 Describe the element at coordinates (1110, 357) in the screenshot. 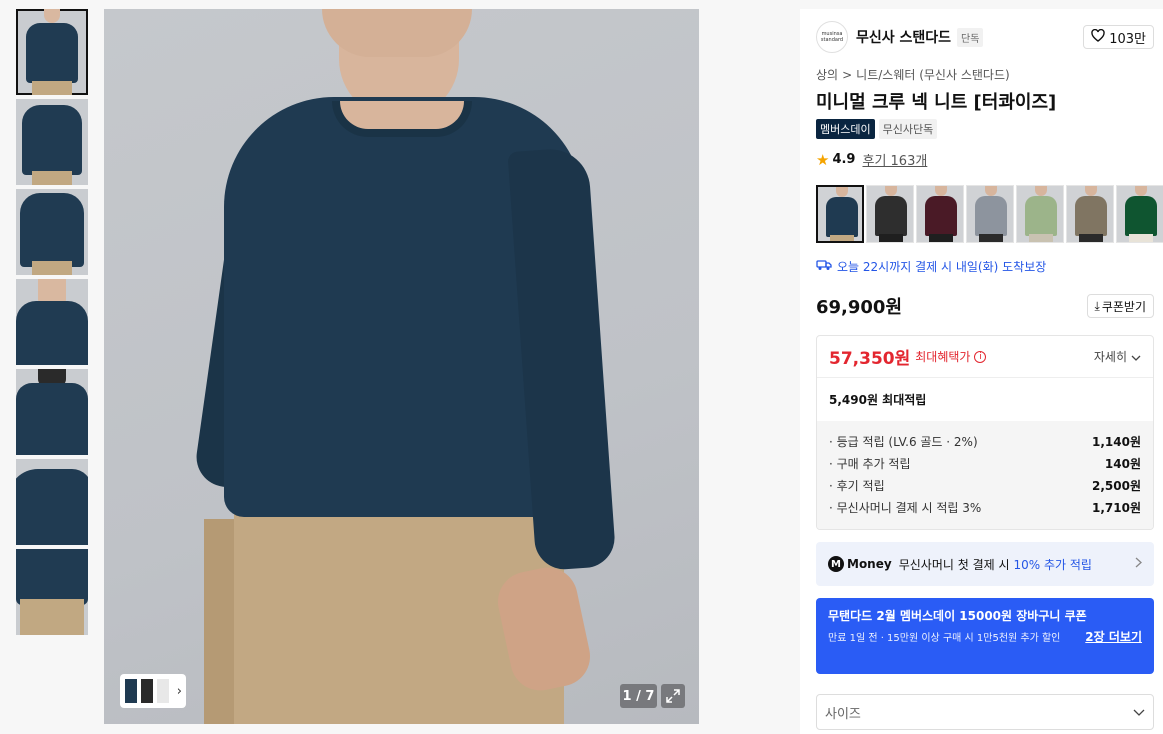

I see `details-label: 자세히` at that location.